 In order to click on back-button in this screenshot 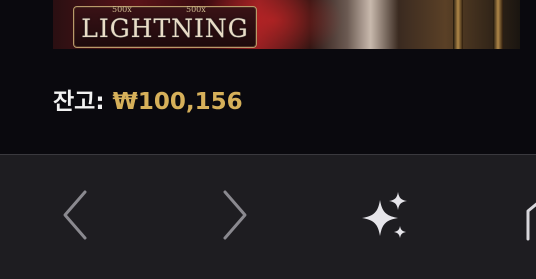, I will do `click(75, 215)`.